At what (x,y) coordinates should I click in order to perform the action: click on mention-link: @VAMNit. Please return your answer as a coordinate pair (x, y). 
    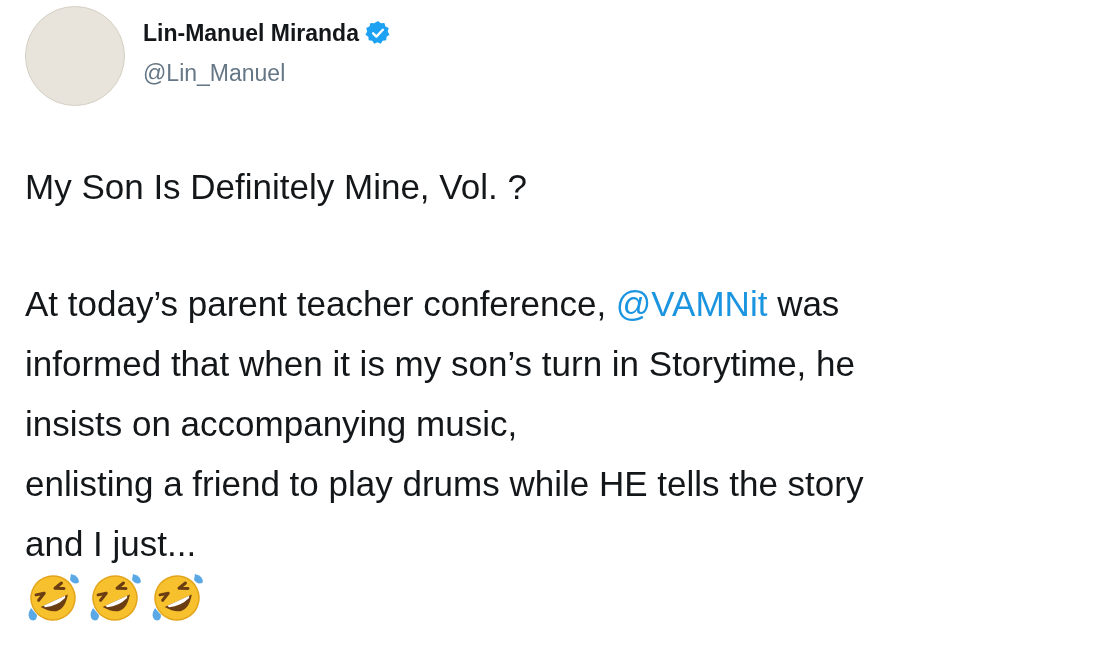
    Looking at the image, I should click on (691, 303).